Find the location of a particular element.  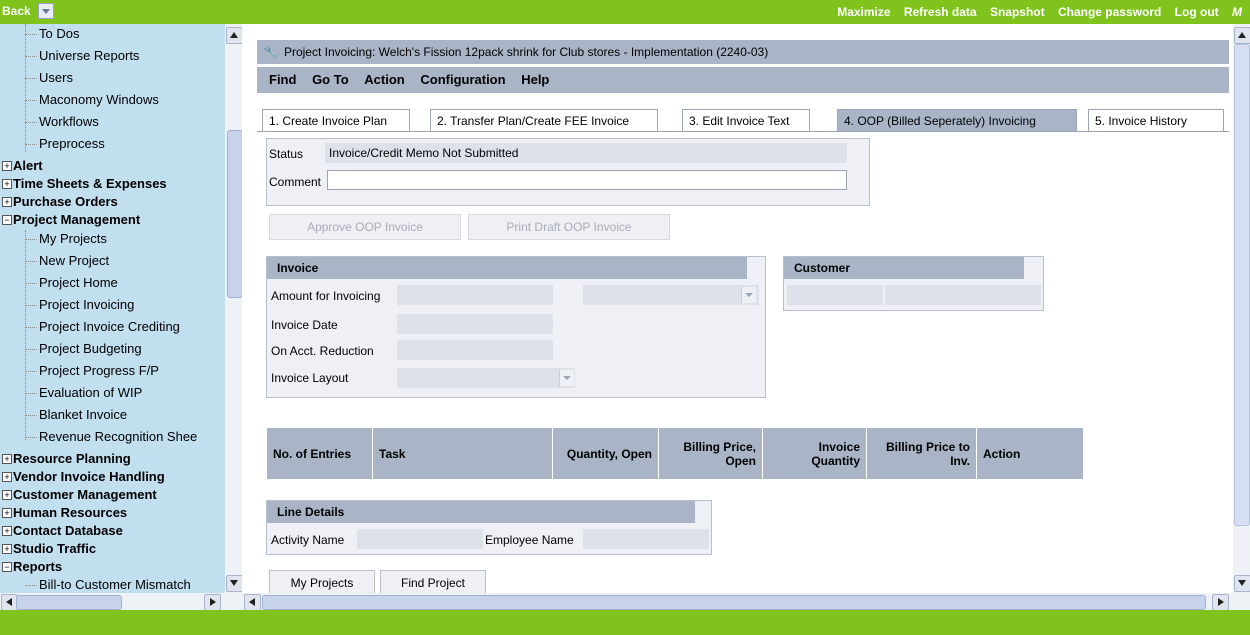

invoice-layout-label: Invoice Layout is located at coordinates (310, 378).